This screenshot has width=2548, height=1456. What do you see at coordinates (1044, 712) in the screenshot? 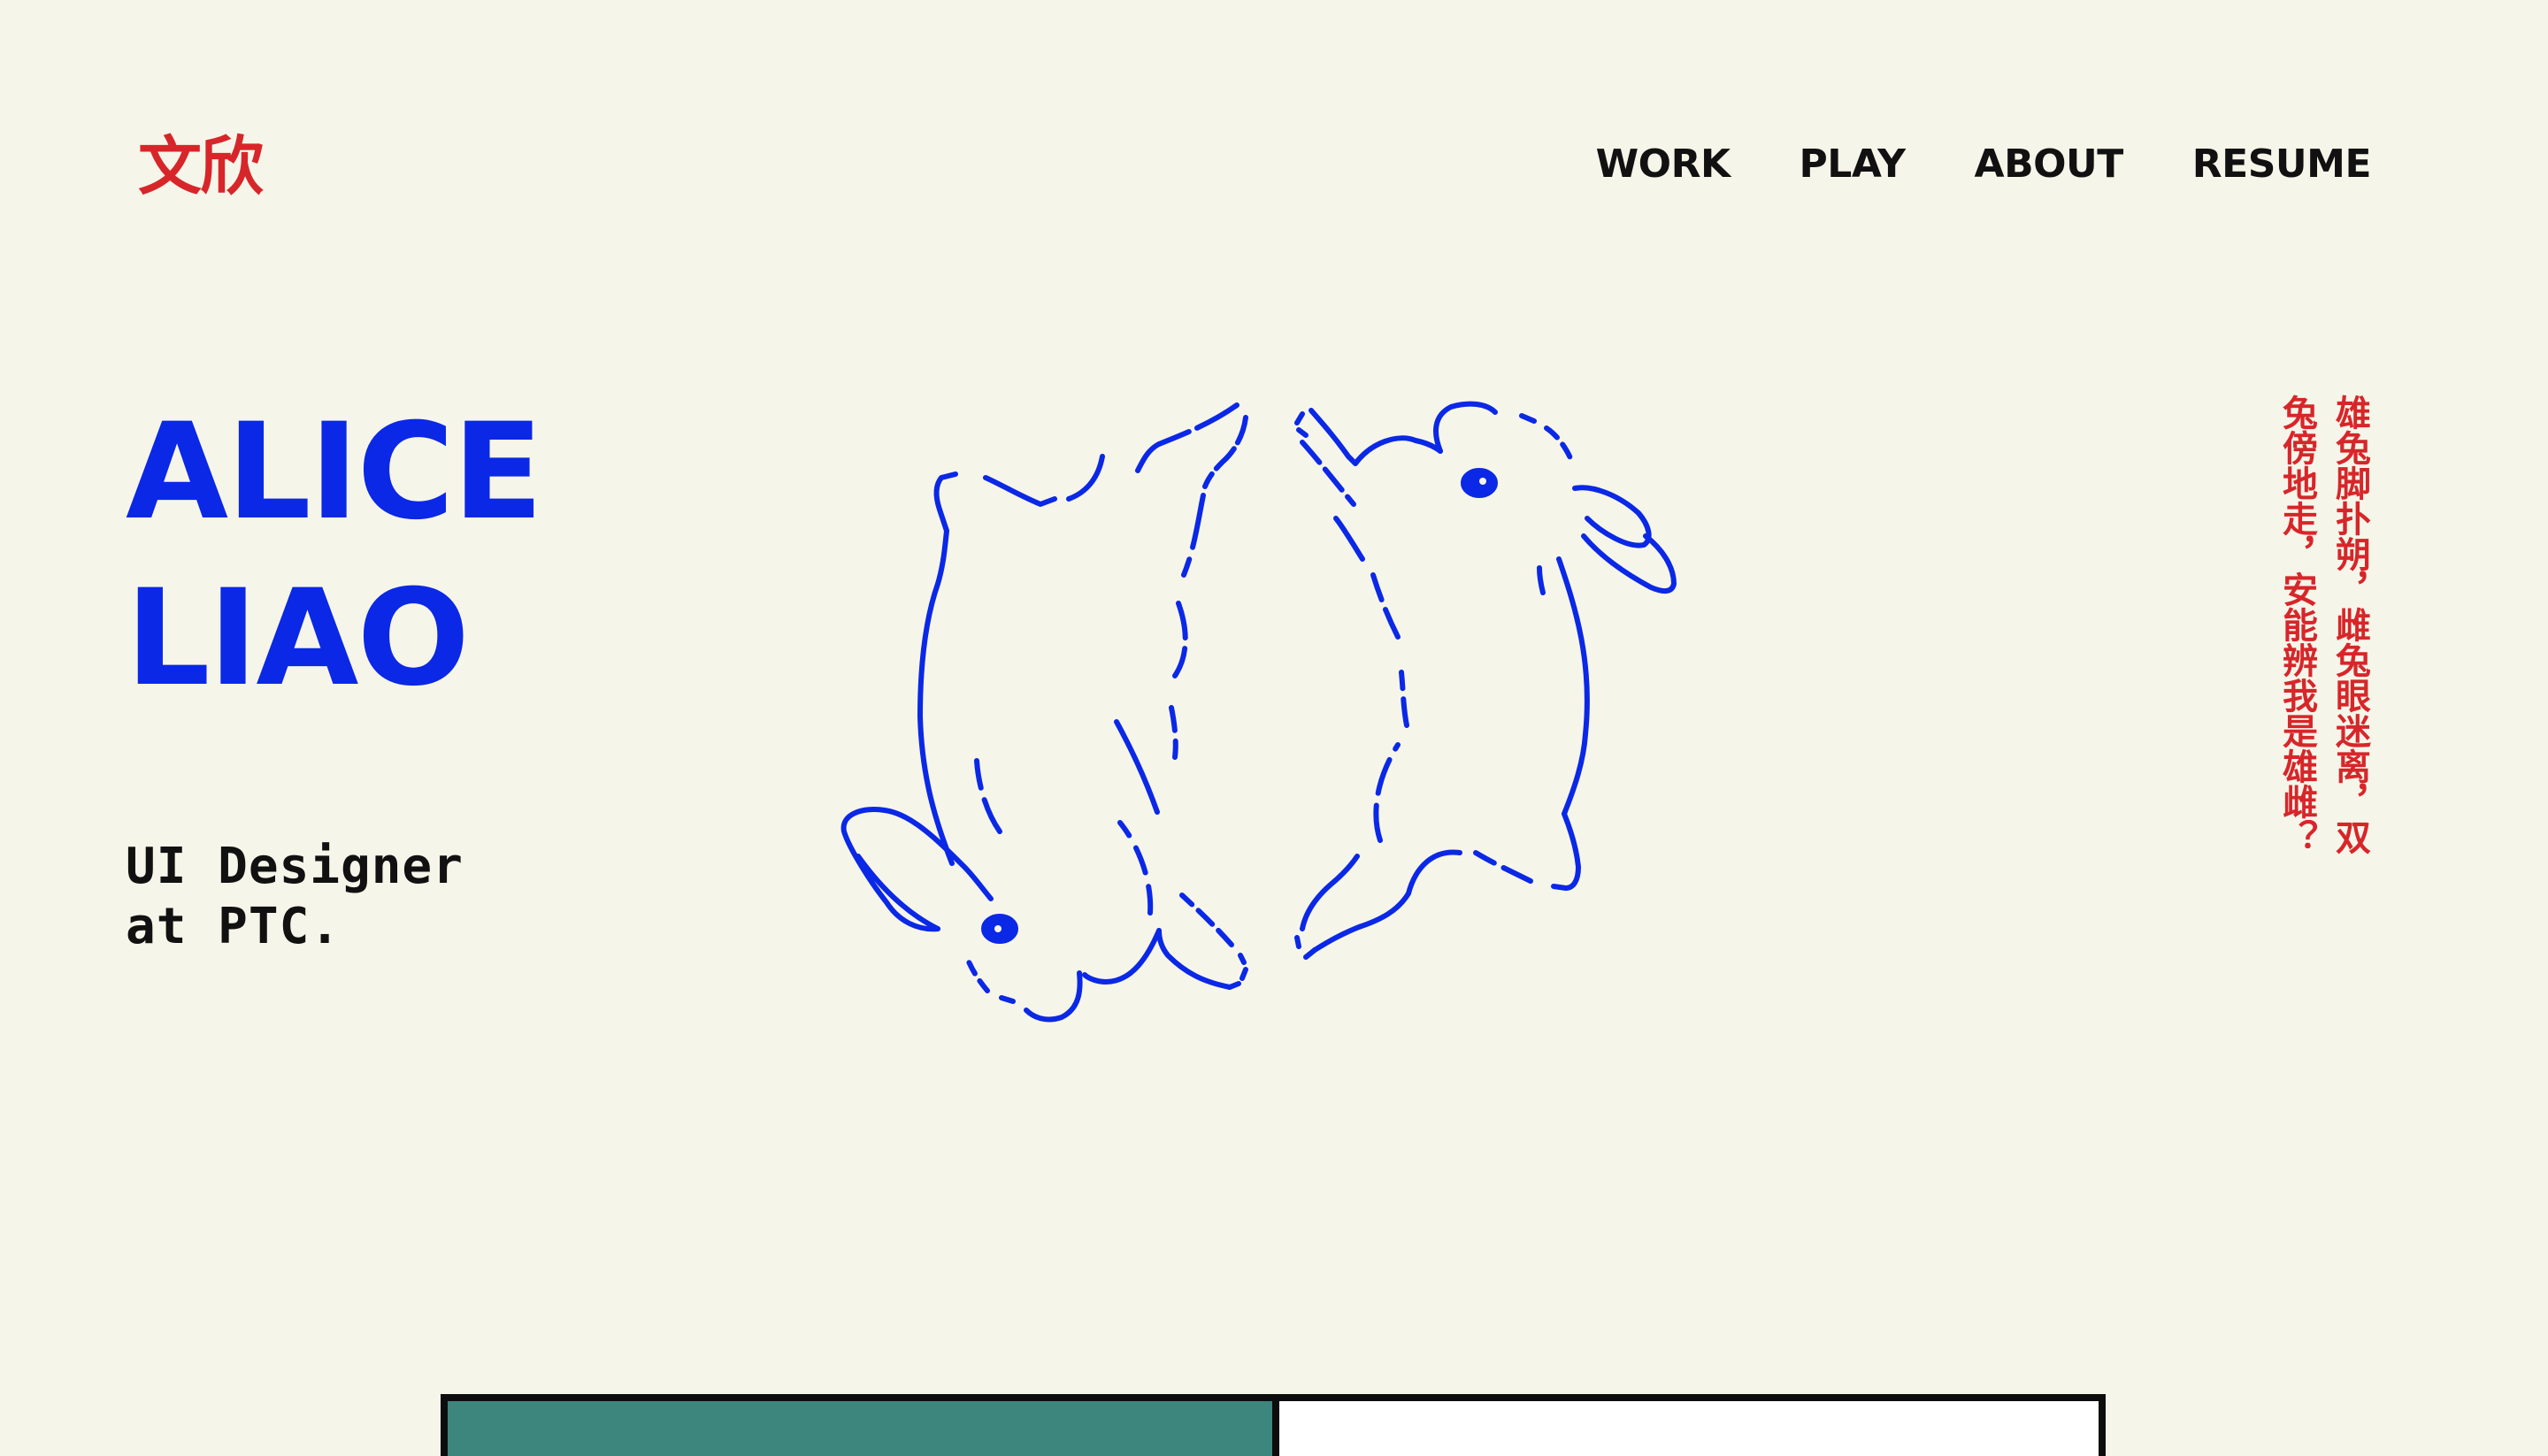
I see `left-rabbit-icon` at bounding box center [1044, 712].